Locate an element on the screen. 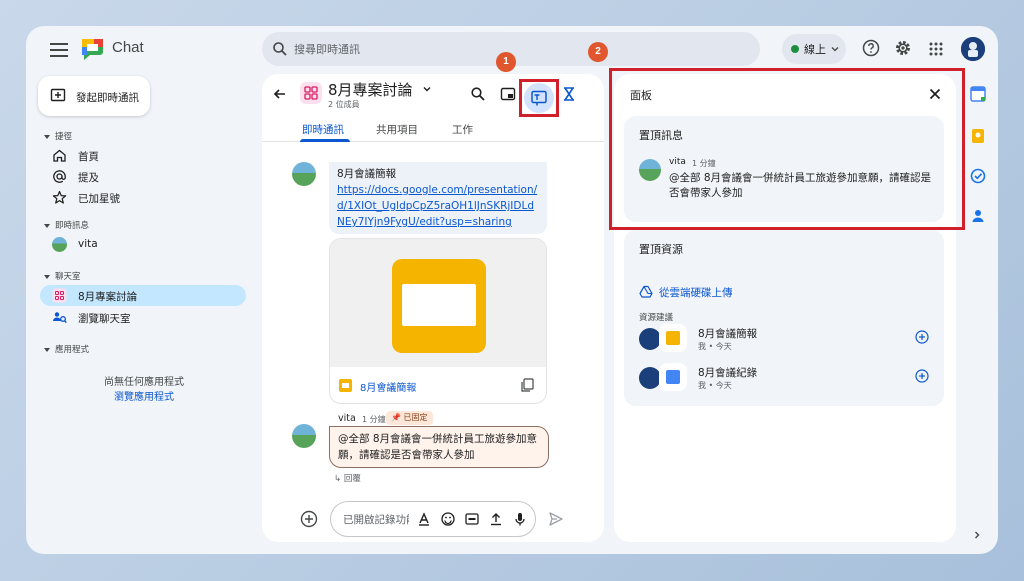 This screenshot has height=581, width=1024. member-count: 2 位成員 is located at coordinates (344, 104).